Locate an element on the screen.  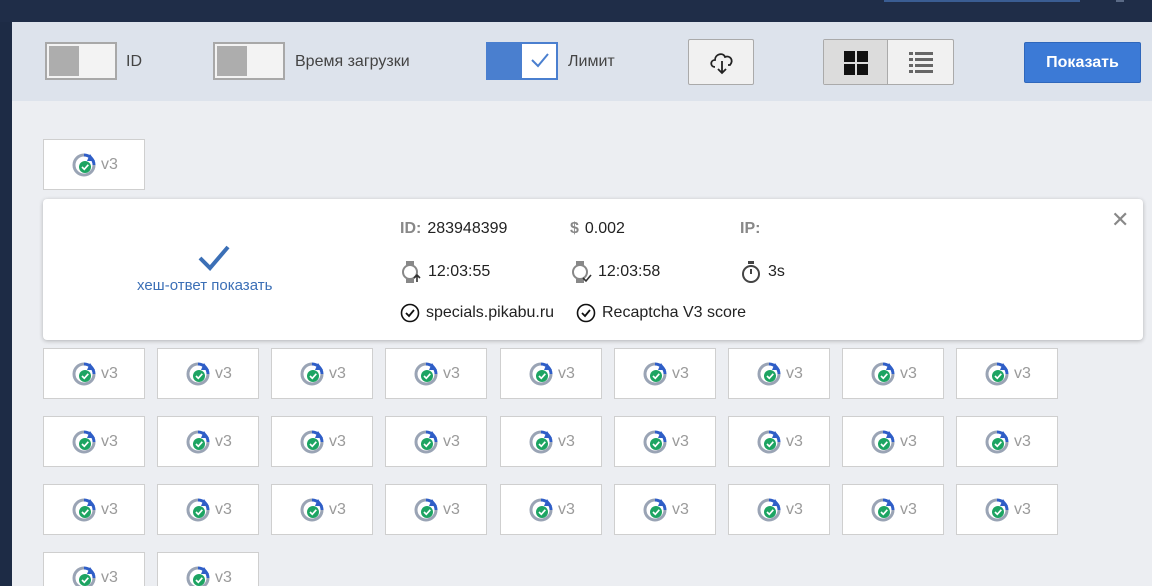
grid-icon is located at coordinates (856, 63).